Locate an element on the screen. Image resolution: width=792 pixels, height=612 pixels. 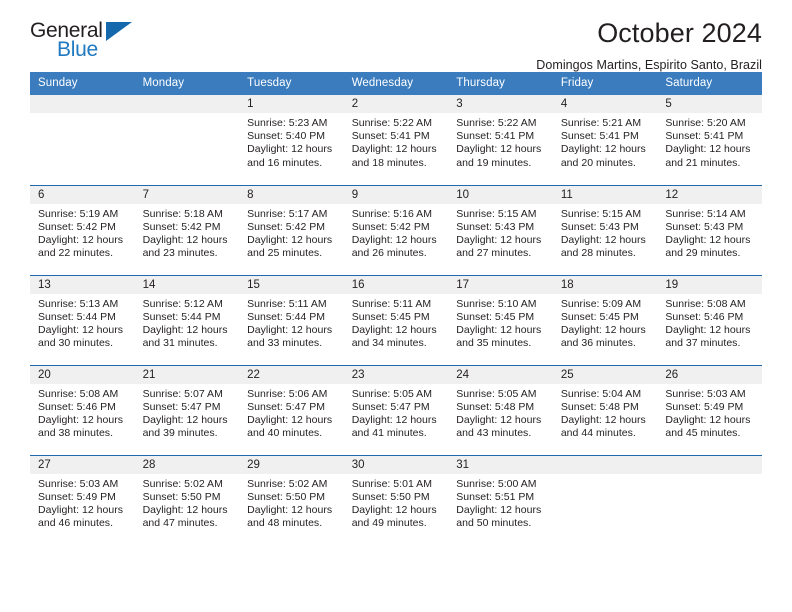
day-detail-line: Sunset: 5:51 PM is located at coordinates (495, 496).